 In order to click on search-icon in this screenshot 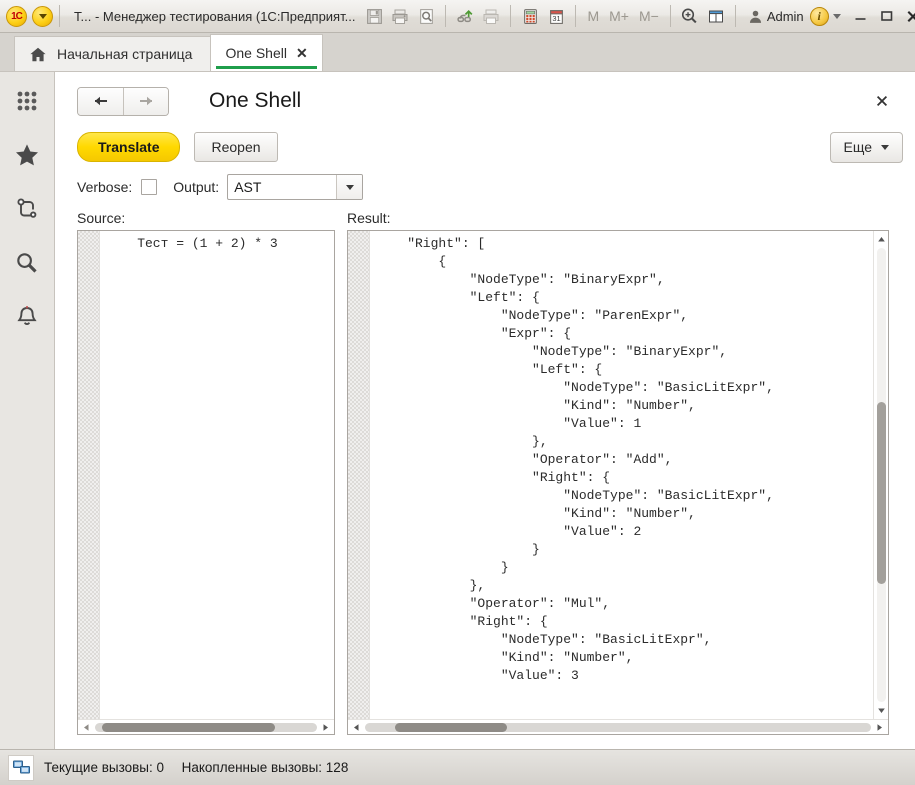, I will do `click(27, 263)`.